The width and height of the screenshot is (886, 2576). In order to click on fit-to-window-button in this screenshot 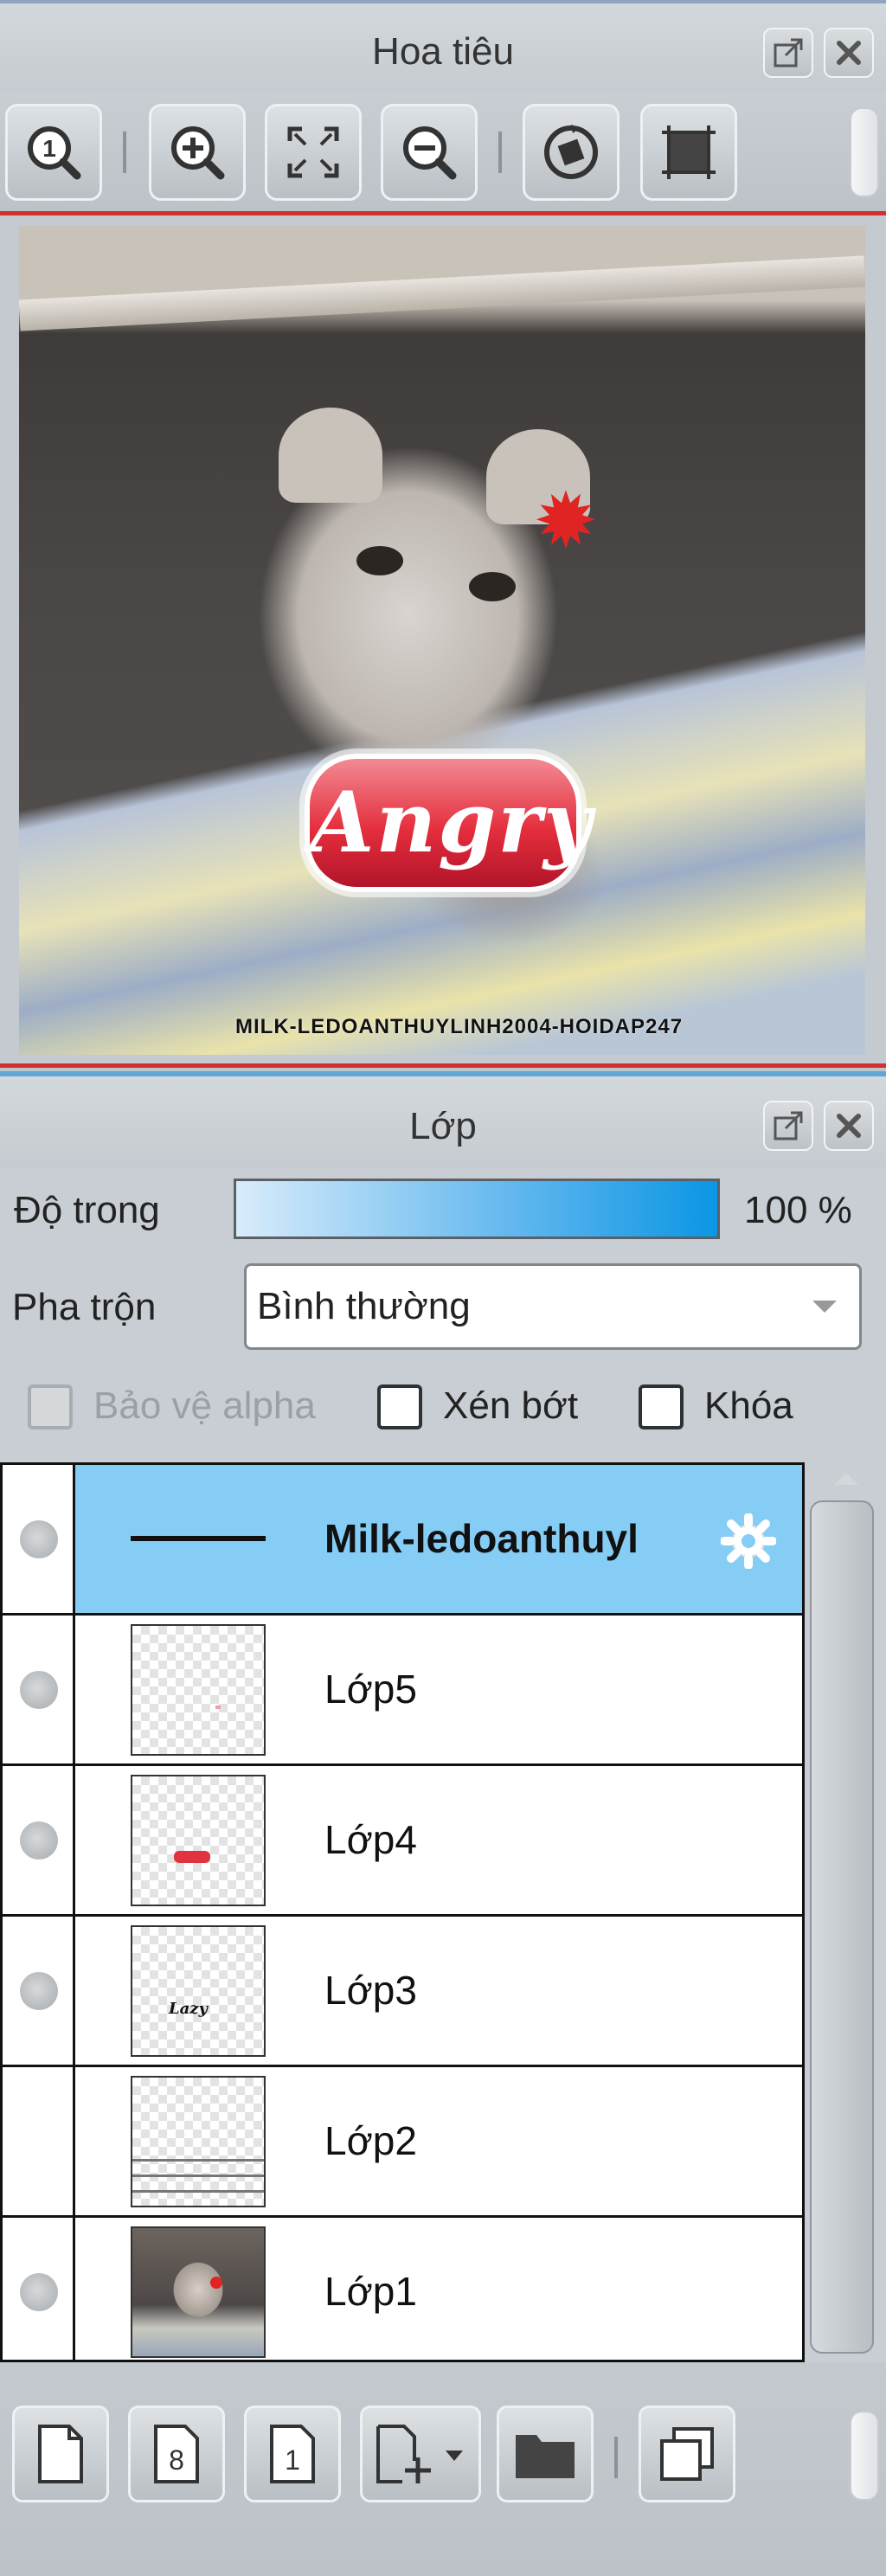, I will do `click(313, 153)`.